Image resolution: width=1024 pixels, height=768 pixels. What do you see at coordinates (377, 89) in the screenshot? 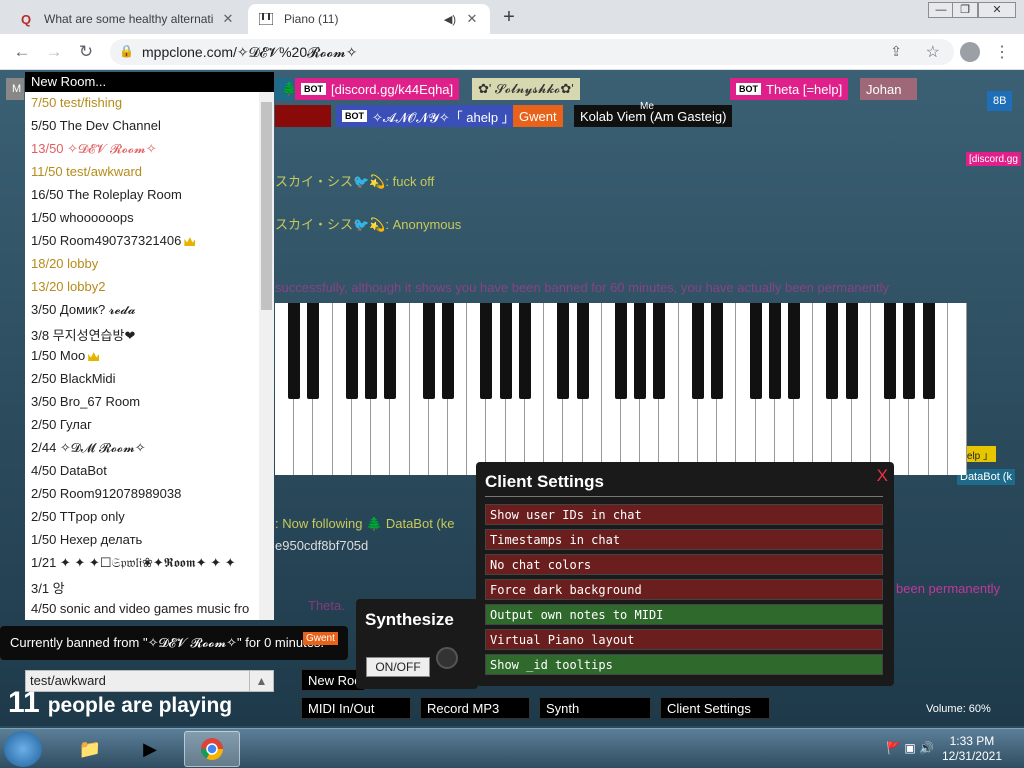
I see `user-tag: BOT [discord.gg/k44Eqha]` at bounding box center [377, 89].